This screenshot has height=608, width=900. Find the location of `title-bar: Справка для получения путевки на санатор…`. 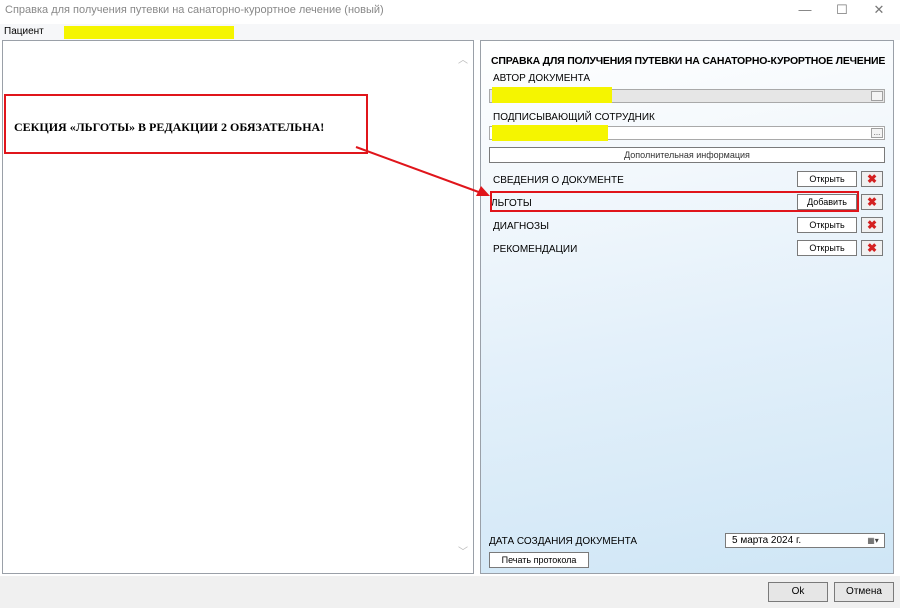

title-bar: Справка для получения путевки на санатор… is located at coordinates (450, 11).